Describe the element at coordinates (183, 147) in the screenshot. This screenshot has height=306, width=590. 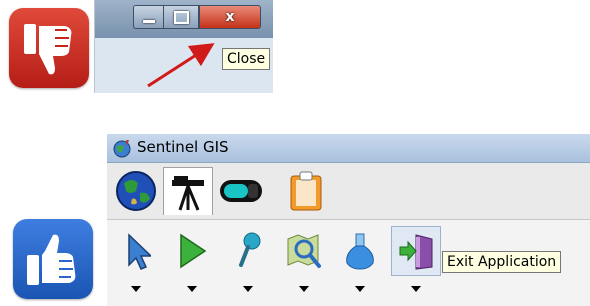
I see `window-title: Sentinel GIS` at that location.